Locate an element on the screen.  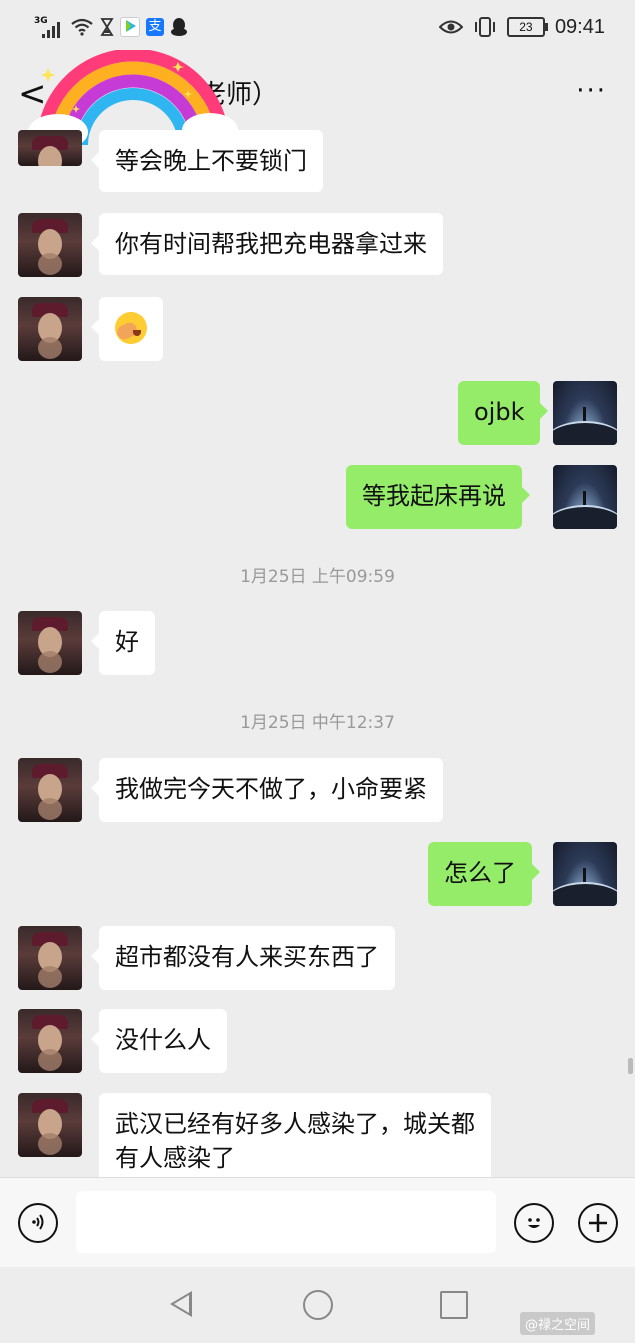
status-right-group: 23 09:41 is located at coordinates (521, 27).